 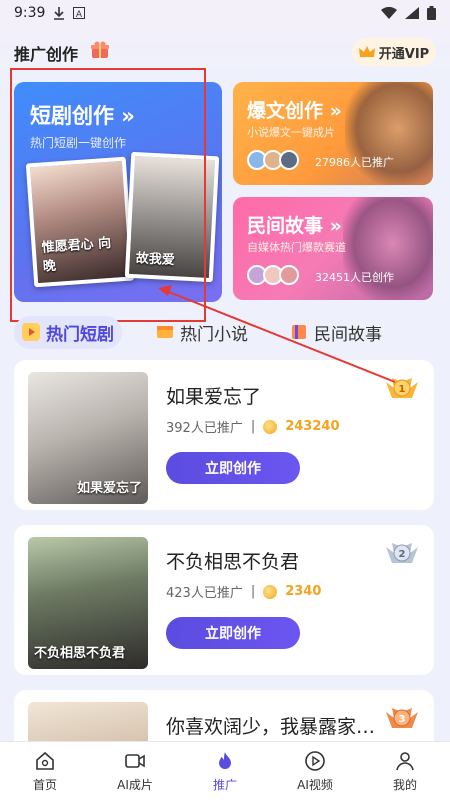 I want to click on rank-number: 1, so click(x=402, y=389).